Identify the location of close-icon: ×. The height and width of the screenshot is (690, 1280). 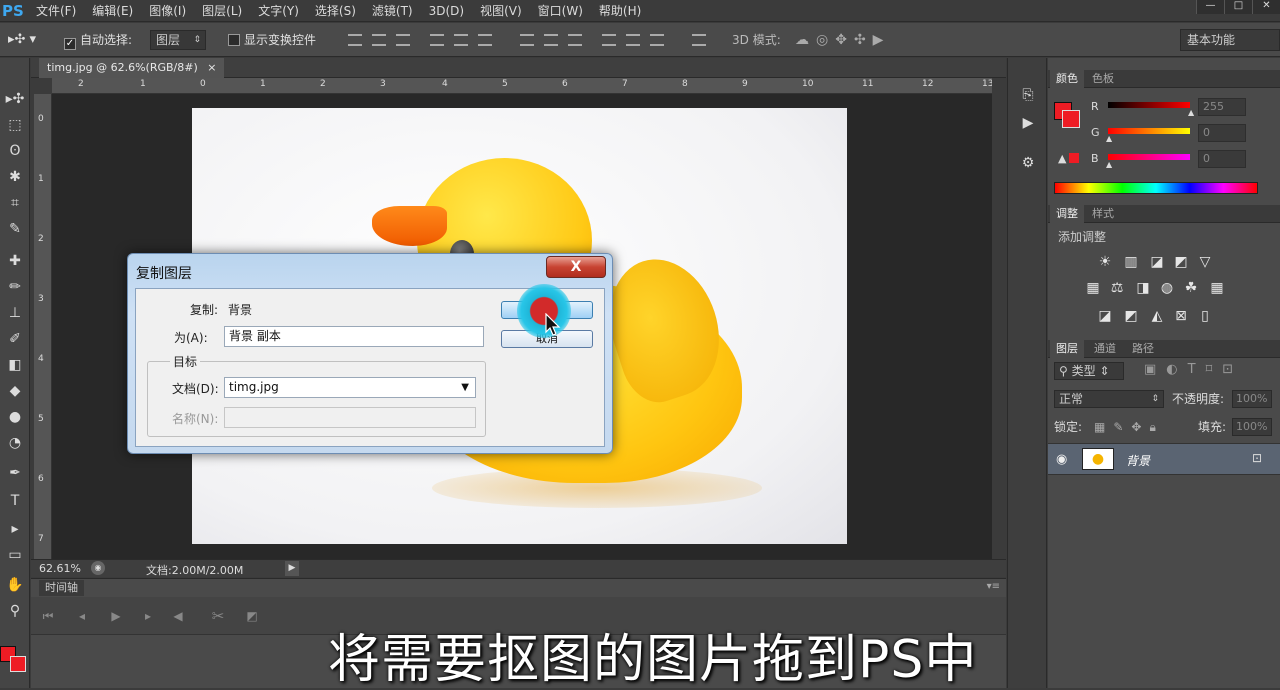
(211, 67).